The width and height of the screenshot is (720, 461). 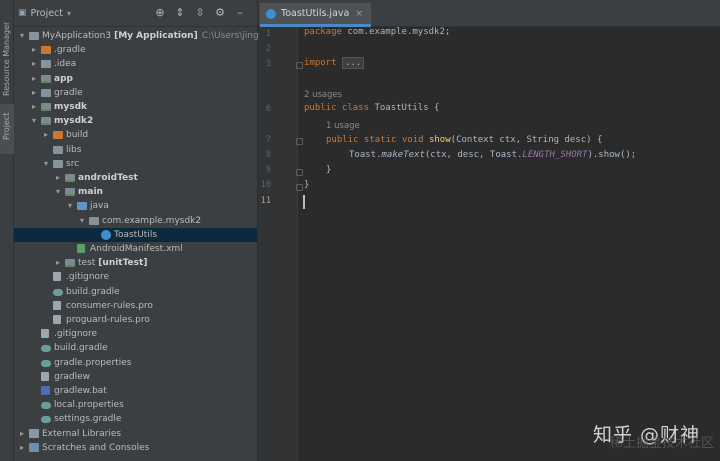 I want to click on collapse-all-icon: ⇳, so click(x=200, y=13).